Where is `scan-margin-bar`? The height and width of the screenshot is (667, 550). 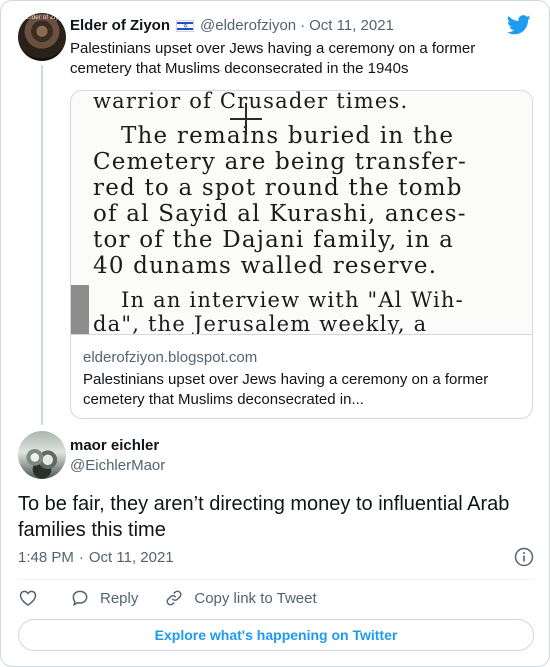
scan-margin-bar is located at coordinates (80, 309).